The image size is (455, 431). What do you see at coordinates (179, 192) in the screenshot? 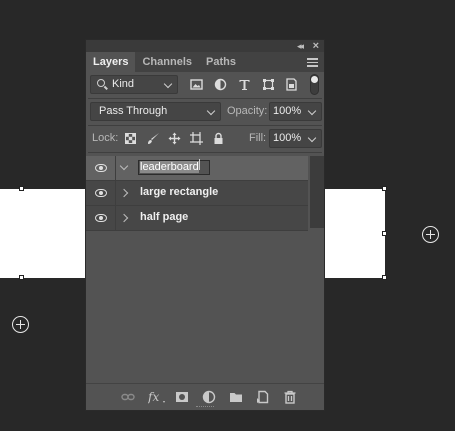
I see `layer-name: large rectangle` at bounding box center [179, 192].